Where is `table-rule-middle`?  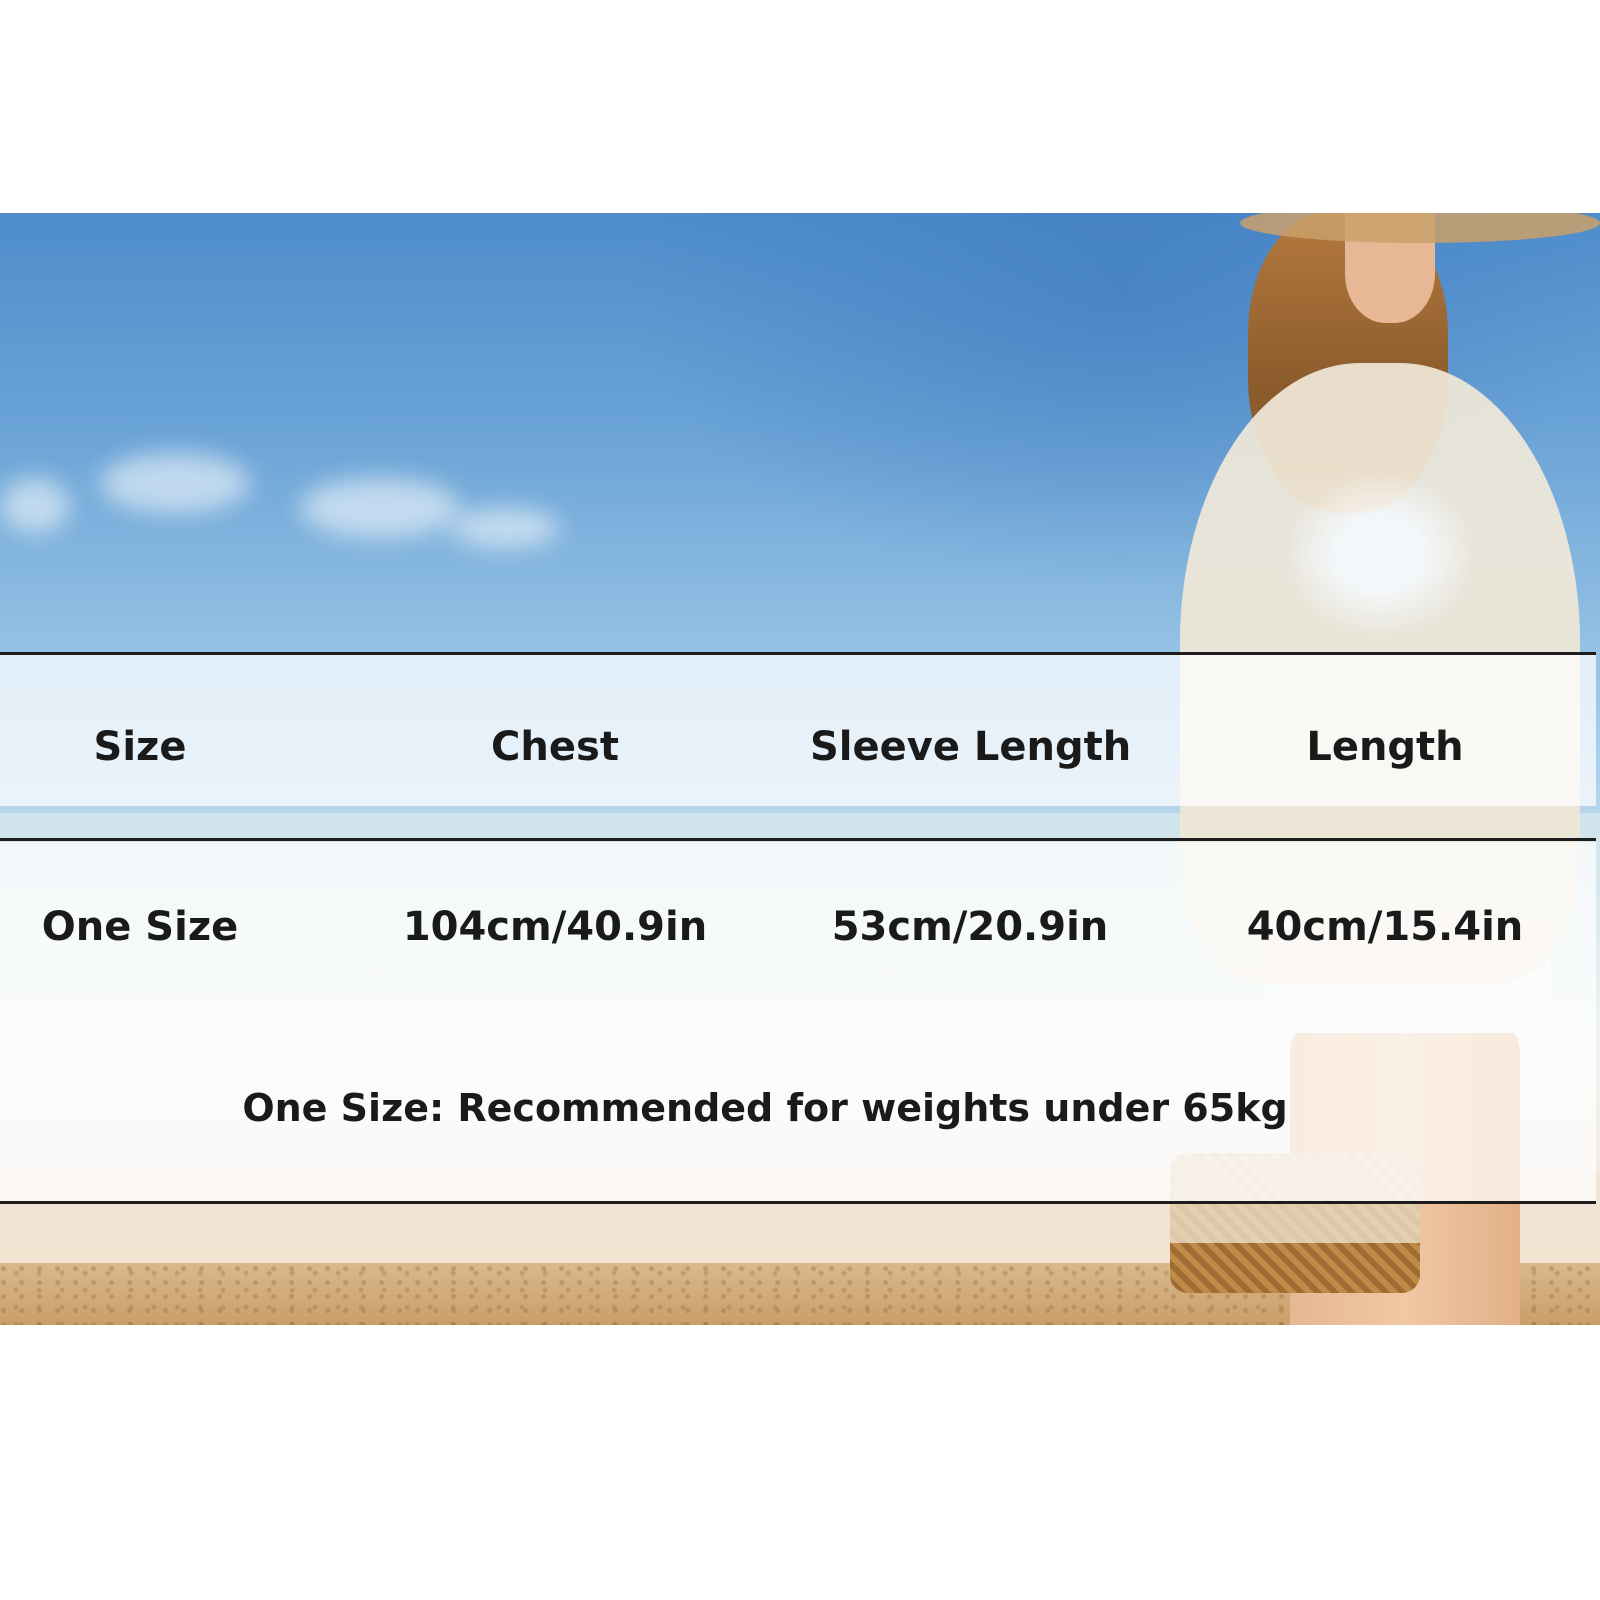
table-rule-middle is located at coordinates (798, 839).